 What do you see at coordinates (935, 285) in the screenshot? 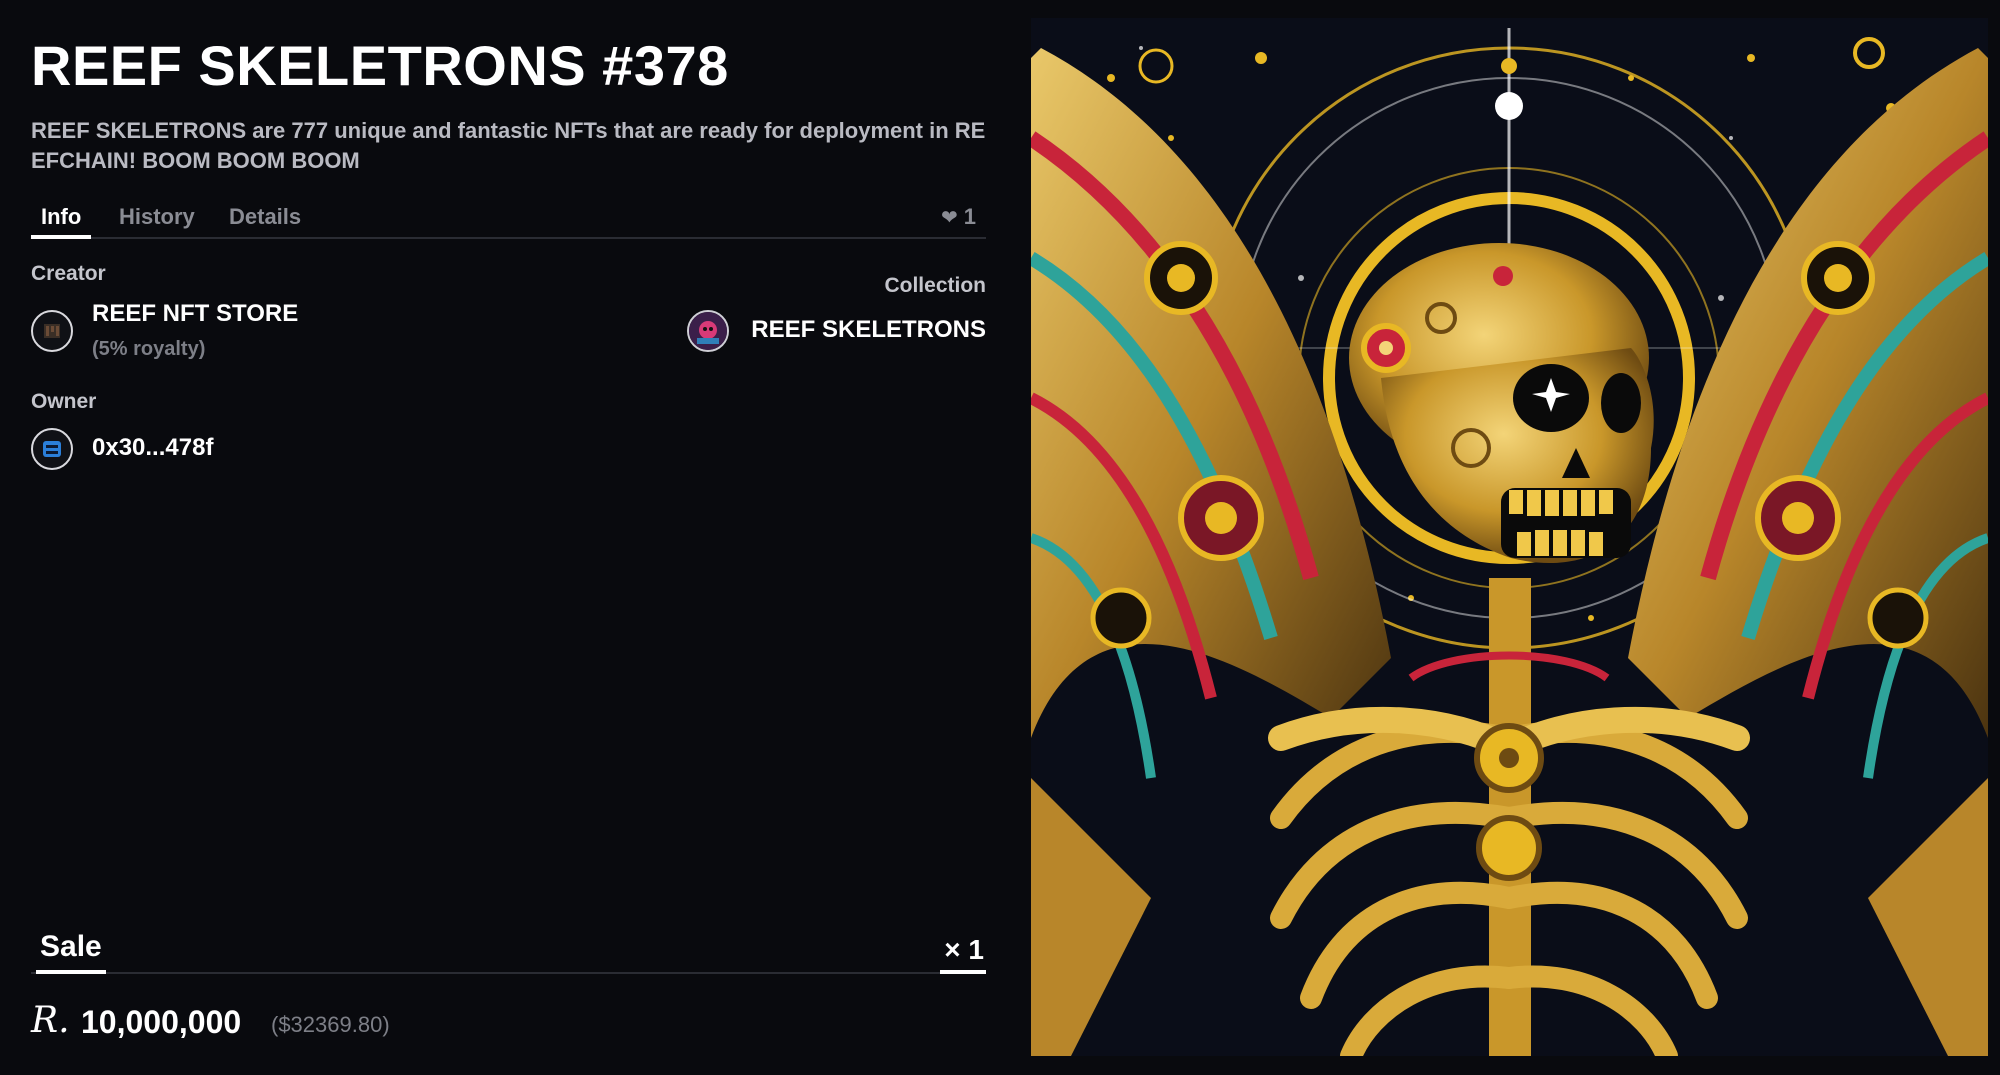
I see `collection-label: Collection` at bounding box center [935, 285].